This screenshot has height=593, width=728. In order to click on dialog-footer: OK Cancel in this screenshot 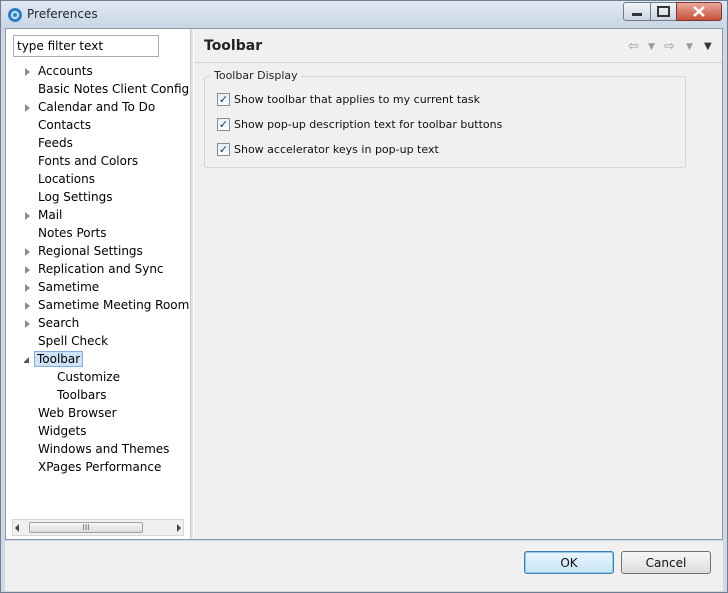, I will do `click(364, 566)`.